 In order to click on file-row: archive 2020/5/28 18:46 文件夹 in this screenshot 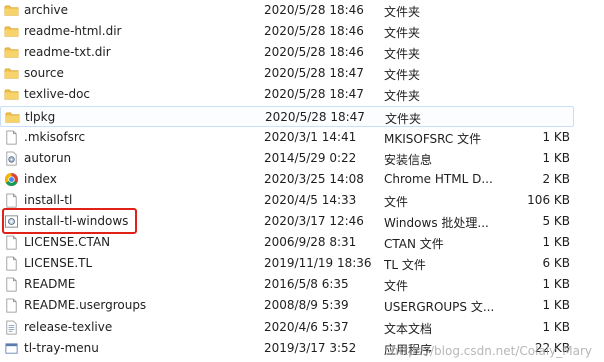, I will do `click(302, 10)`.